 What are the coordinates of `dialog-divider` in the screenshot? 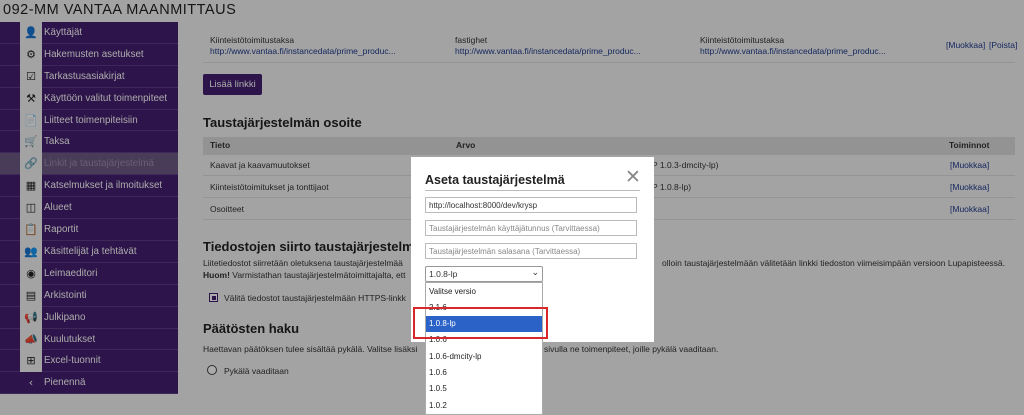 It's located at (532, 190).